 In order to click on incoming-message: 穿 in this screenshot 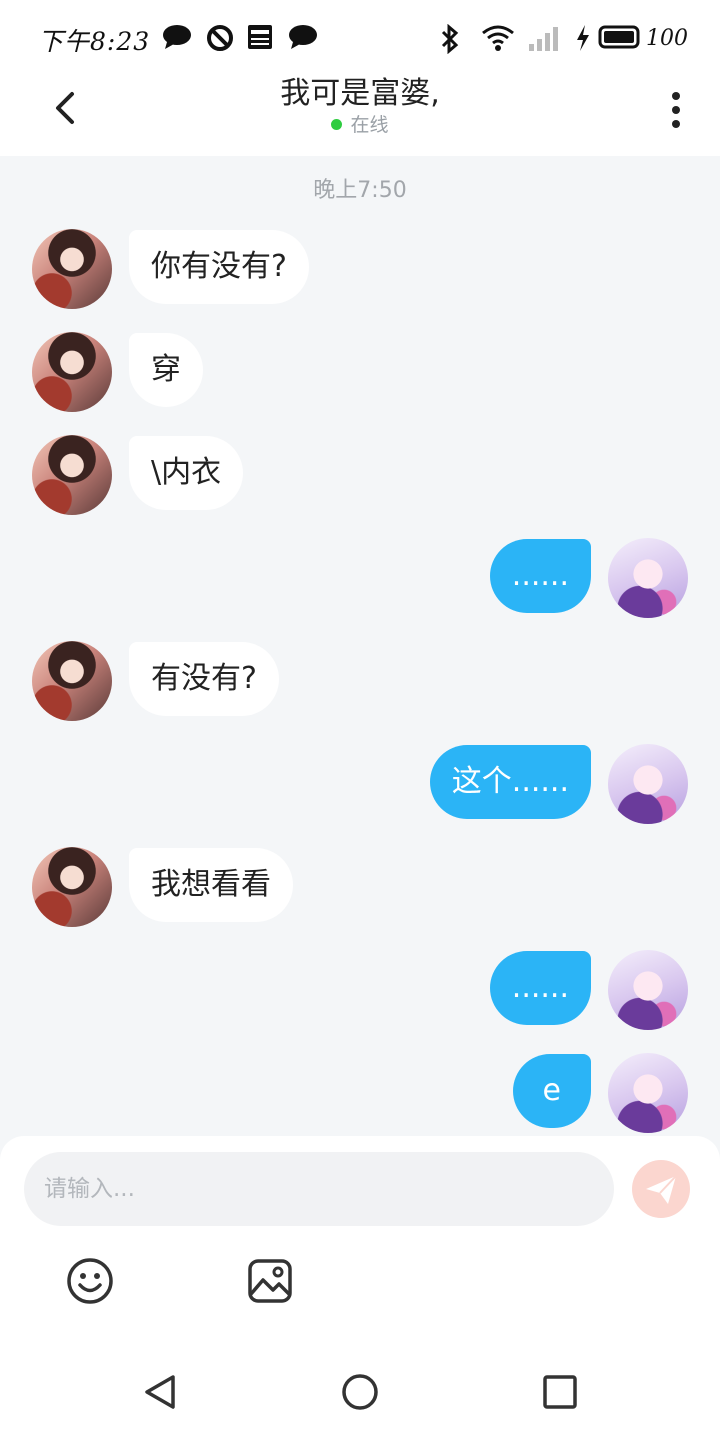, I will do `click(166, 370)`.